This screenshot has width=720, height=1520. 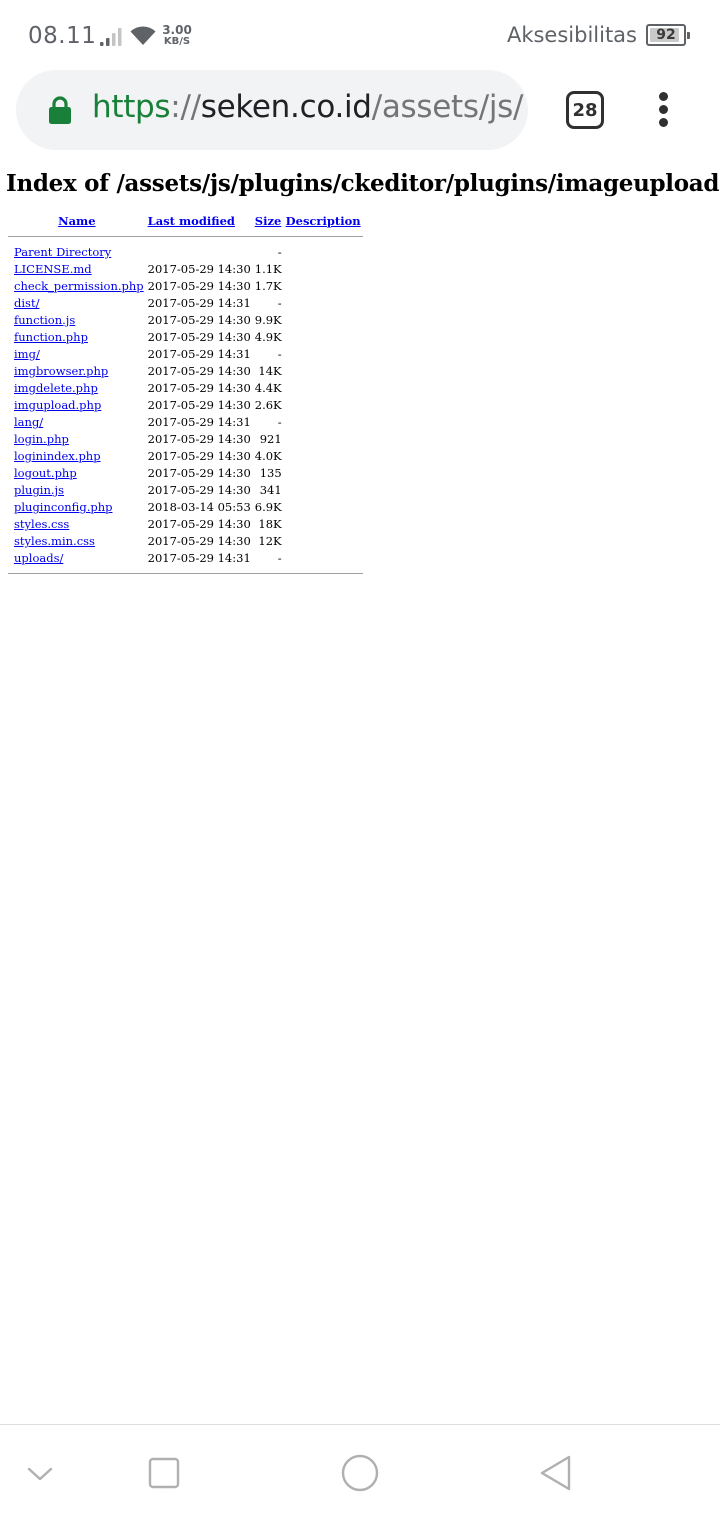 What do you see at coordinates (270, 473) in the screenshot?
I see `cell-size: 135` at bounding box center [270, 473].